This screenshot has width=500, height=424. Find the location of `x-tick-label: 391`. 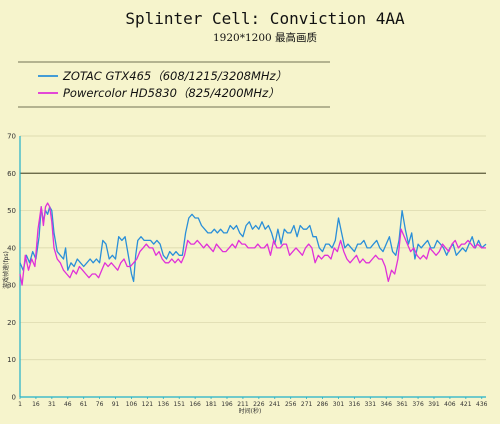

x-tick-label: 391 is located at coordinates (434, 404).